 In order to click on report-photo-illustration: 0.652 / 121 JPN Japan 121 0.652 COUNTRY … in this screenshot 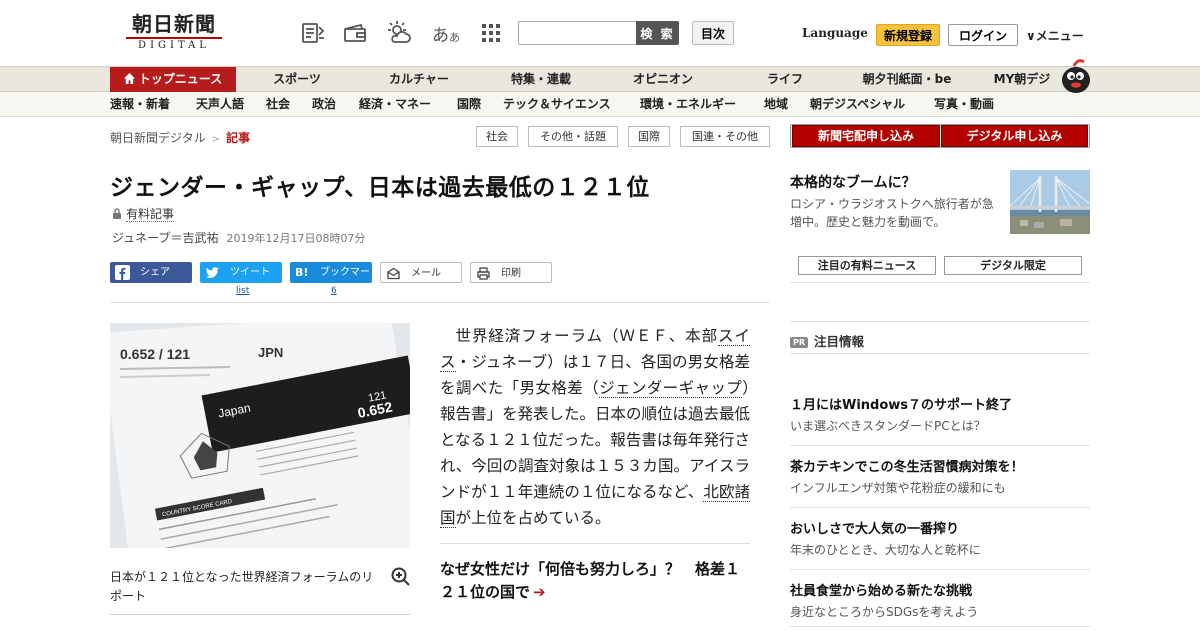, I will do `click(260, 435)`.